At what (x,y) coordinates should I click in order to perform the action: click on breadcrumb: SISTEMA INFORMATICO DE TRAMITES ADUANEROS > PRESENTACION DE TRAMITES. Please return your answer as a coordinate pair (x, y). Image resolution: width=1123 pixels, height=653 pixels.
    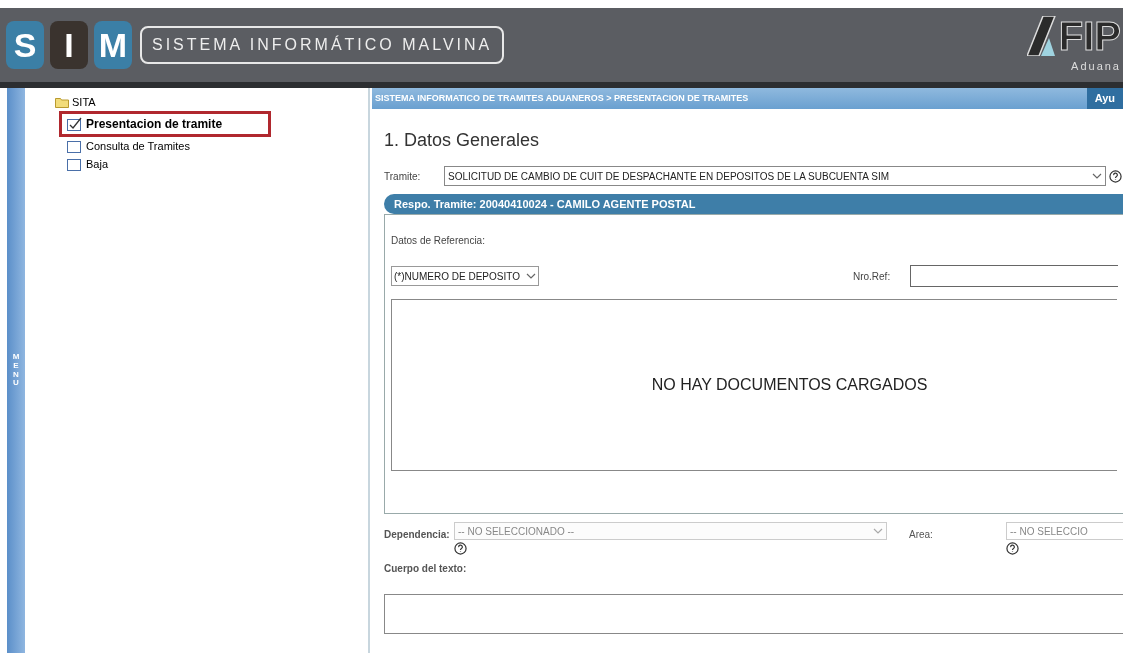
    Looking at the image, I should click on (562, 98).